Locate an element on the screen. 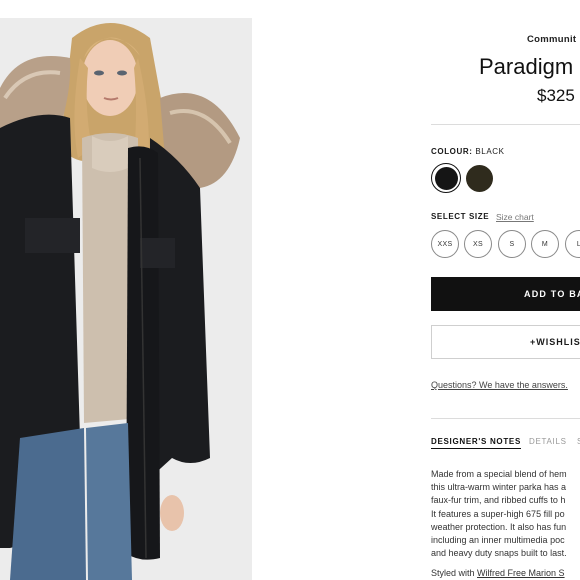  size-chart-link: Size chart is located at coordinates (515, 217).